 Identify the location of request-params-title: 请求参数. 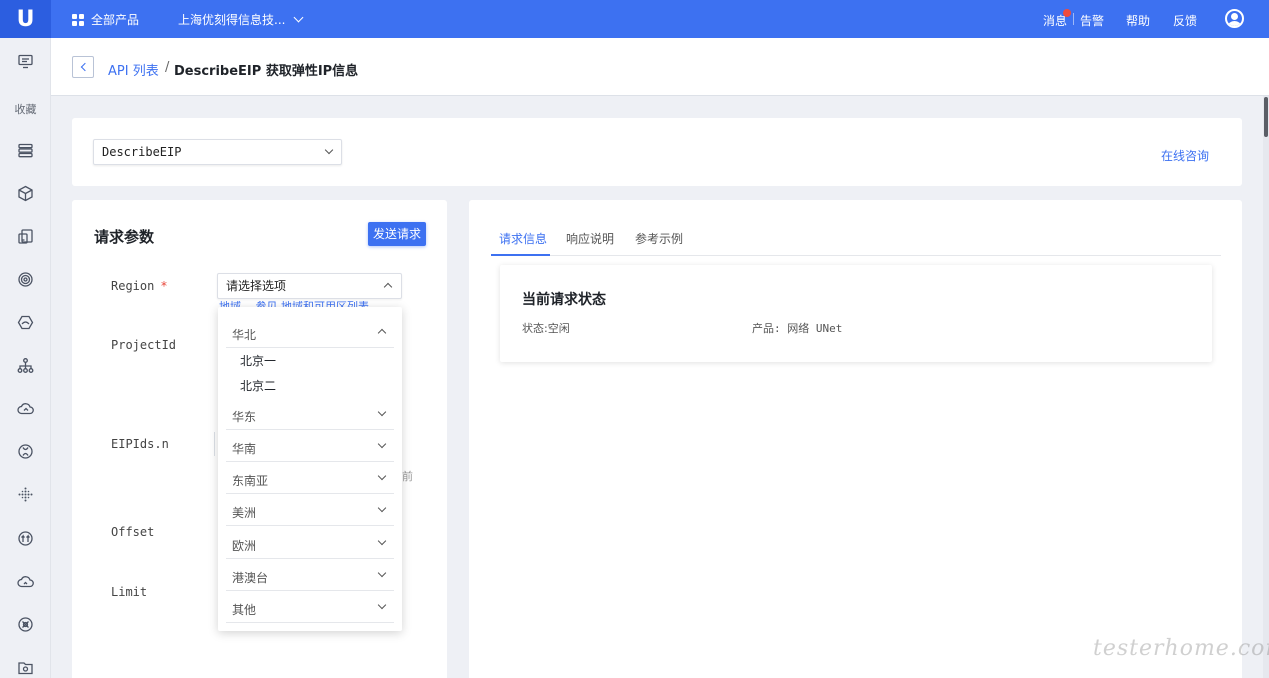
(124, 237).